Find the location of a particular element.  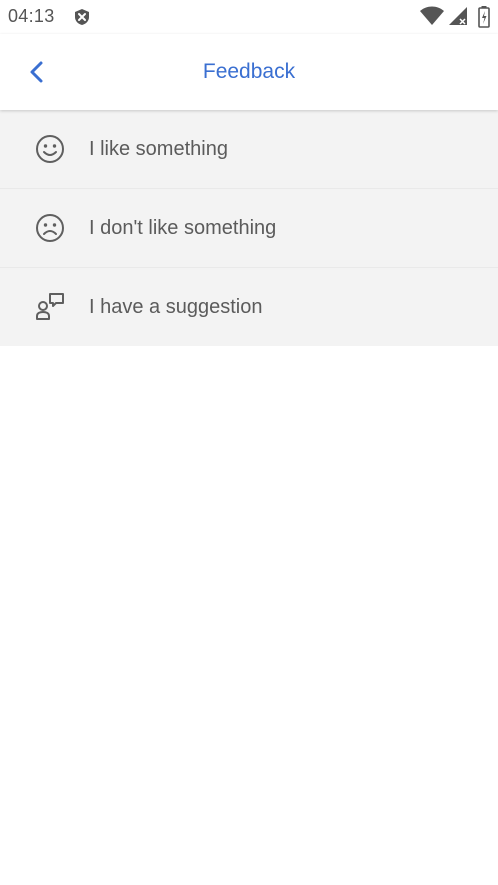

like-something-label: I like something is located at coordinates (158, 149).